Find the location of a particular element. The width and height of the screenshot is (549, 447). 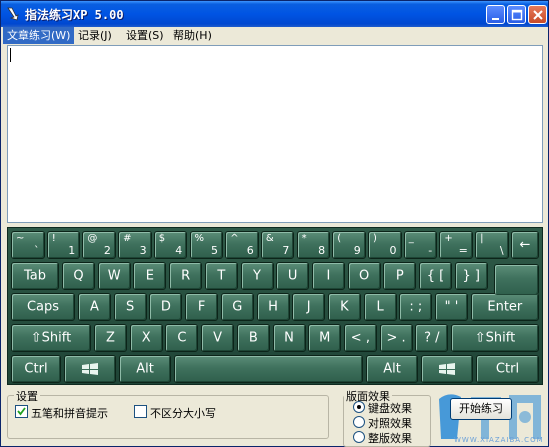

key-f: F is located at coordinates (202, 307).